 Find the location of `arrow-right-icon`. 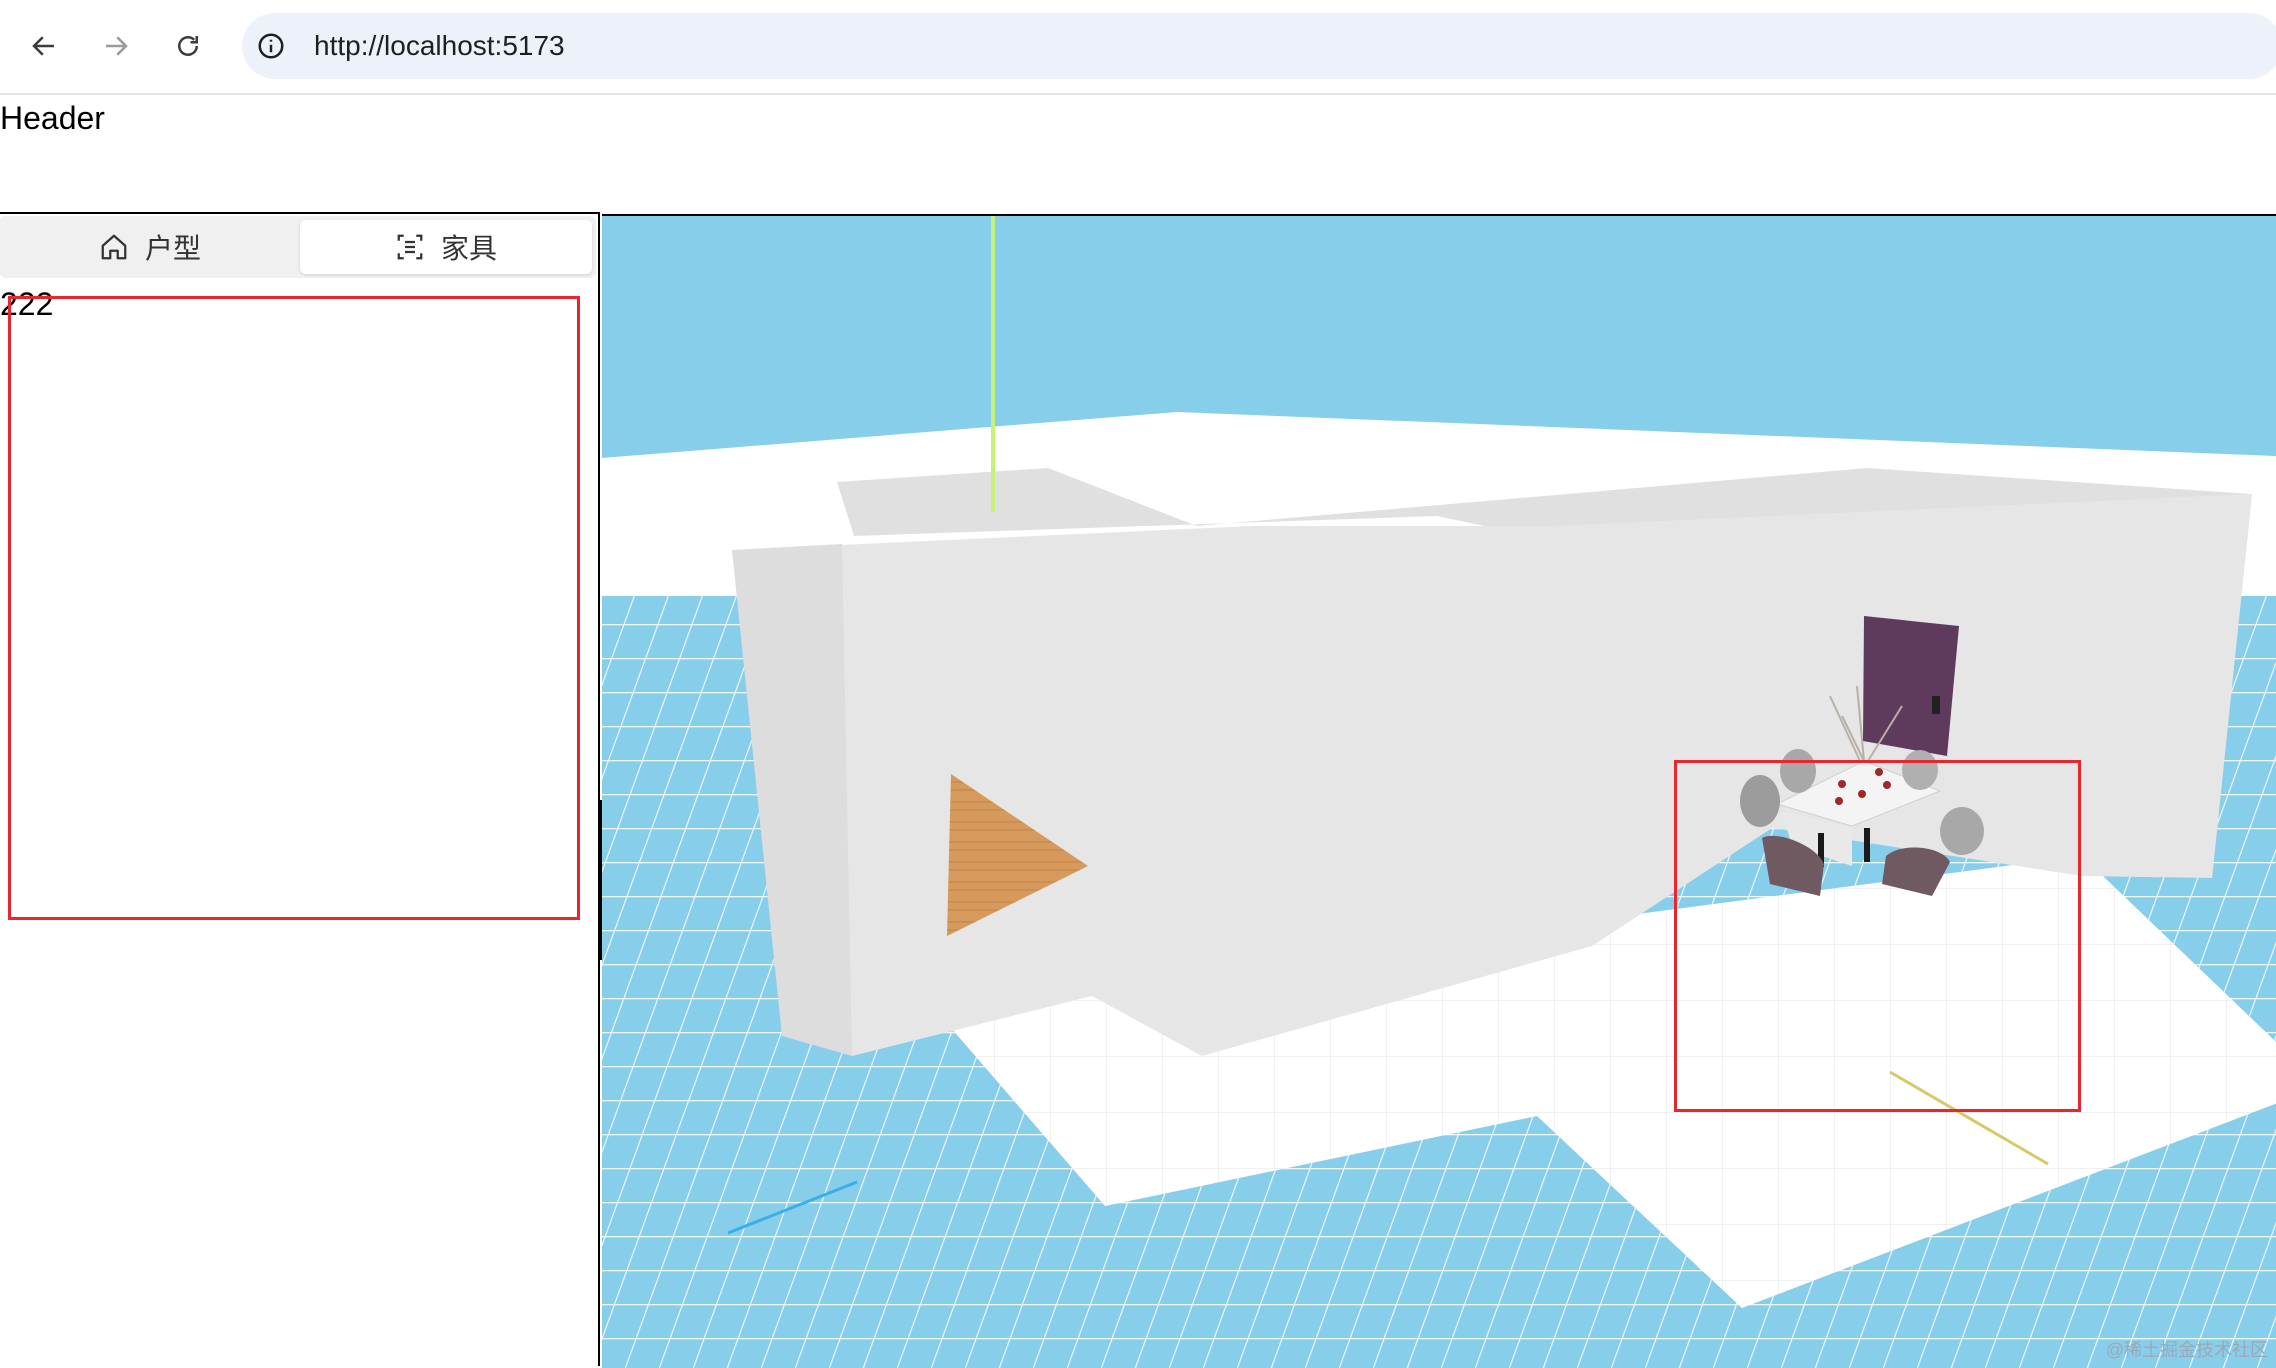

arrow-right-icon is located at coordinates (117, 46).